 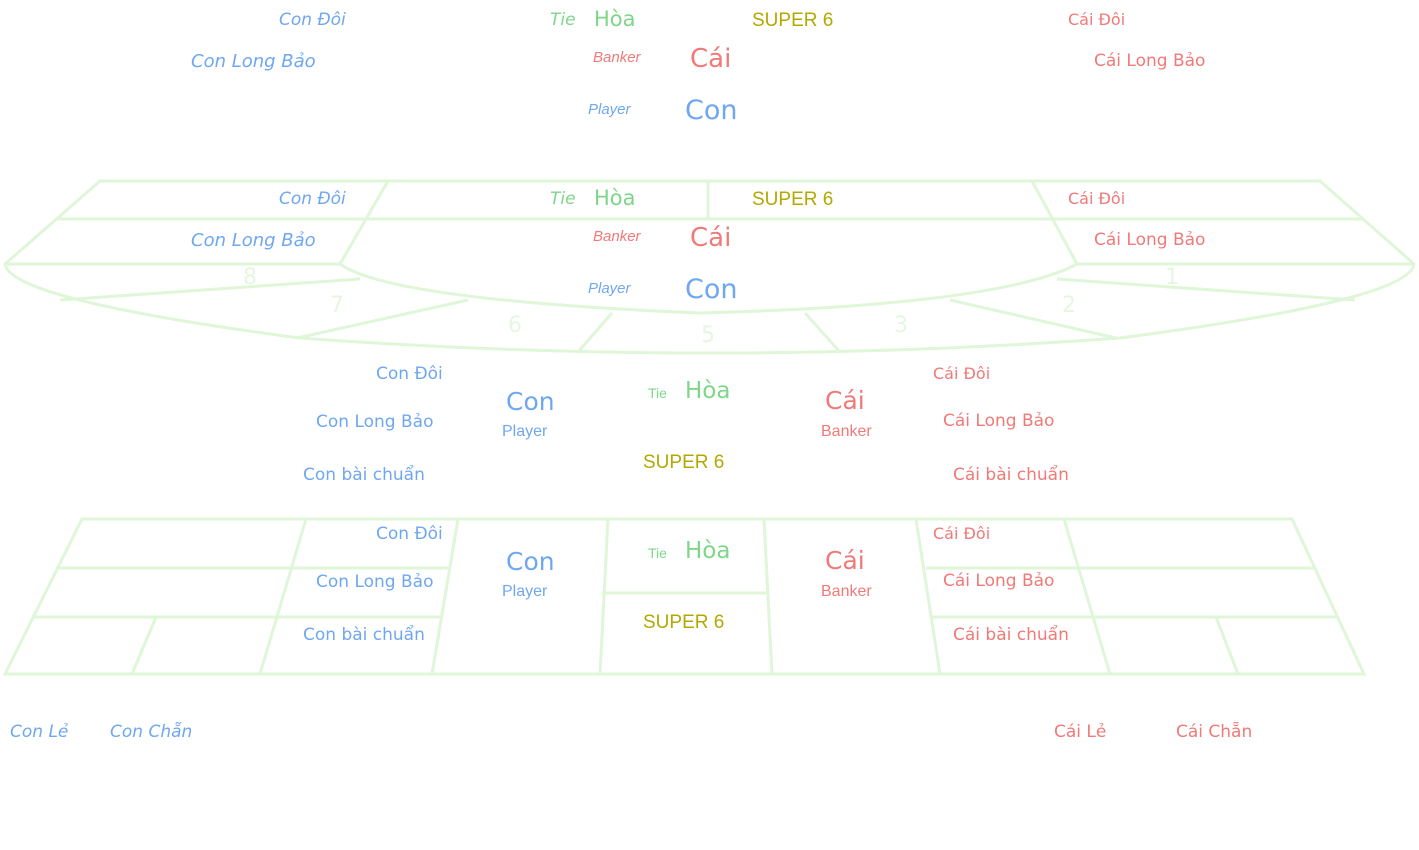 I want to click on player-zone: Con, so click(x=711, y=289).